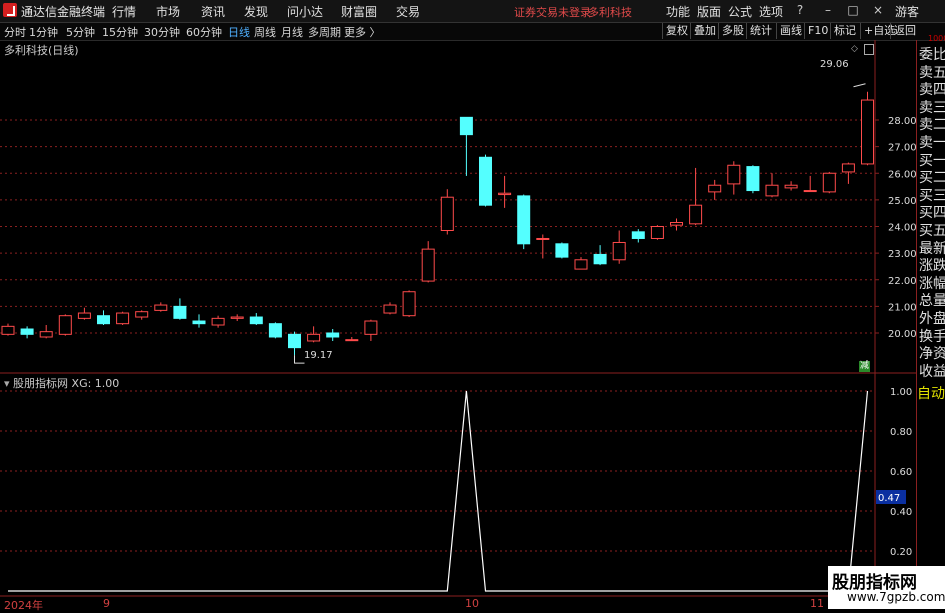 The height and width of the screenshot is (613, 945). I want to click on low-price-label: 19.17, so click(318, 355).